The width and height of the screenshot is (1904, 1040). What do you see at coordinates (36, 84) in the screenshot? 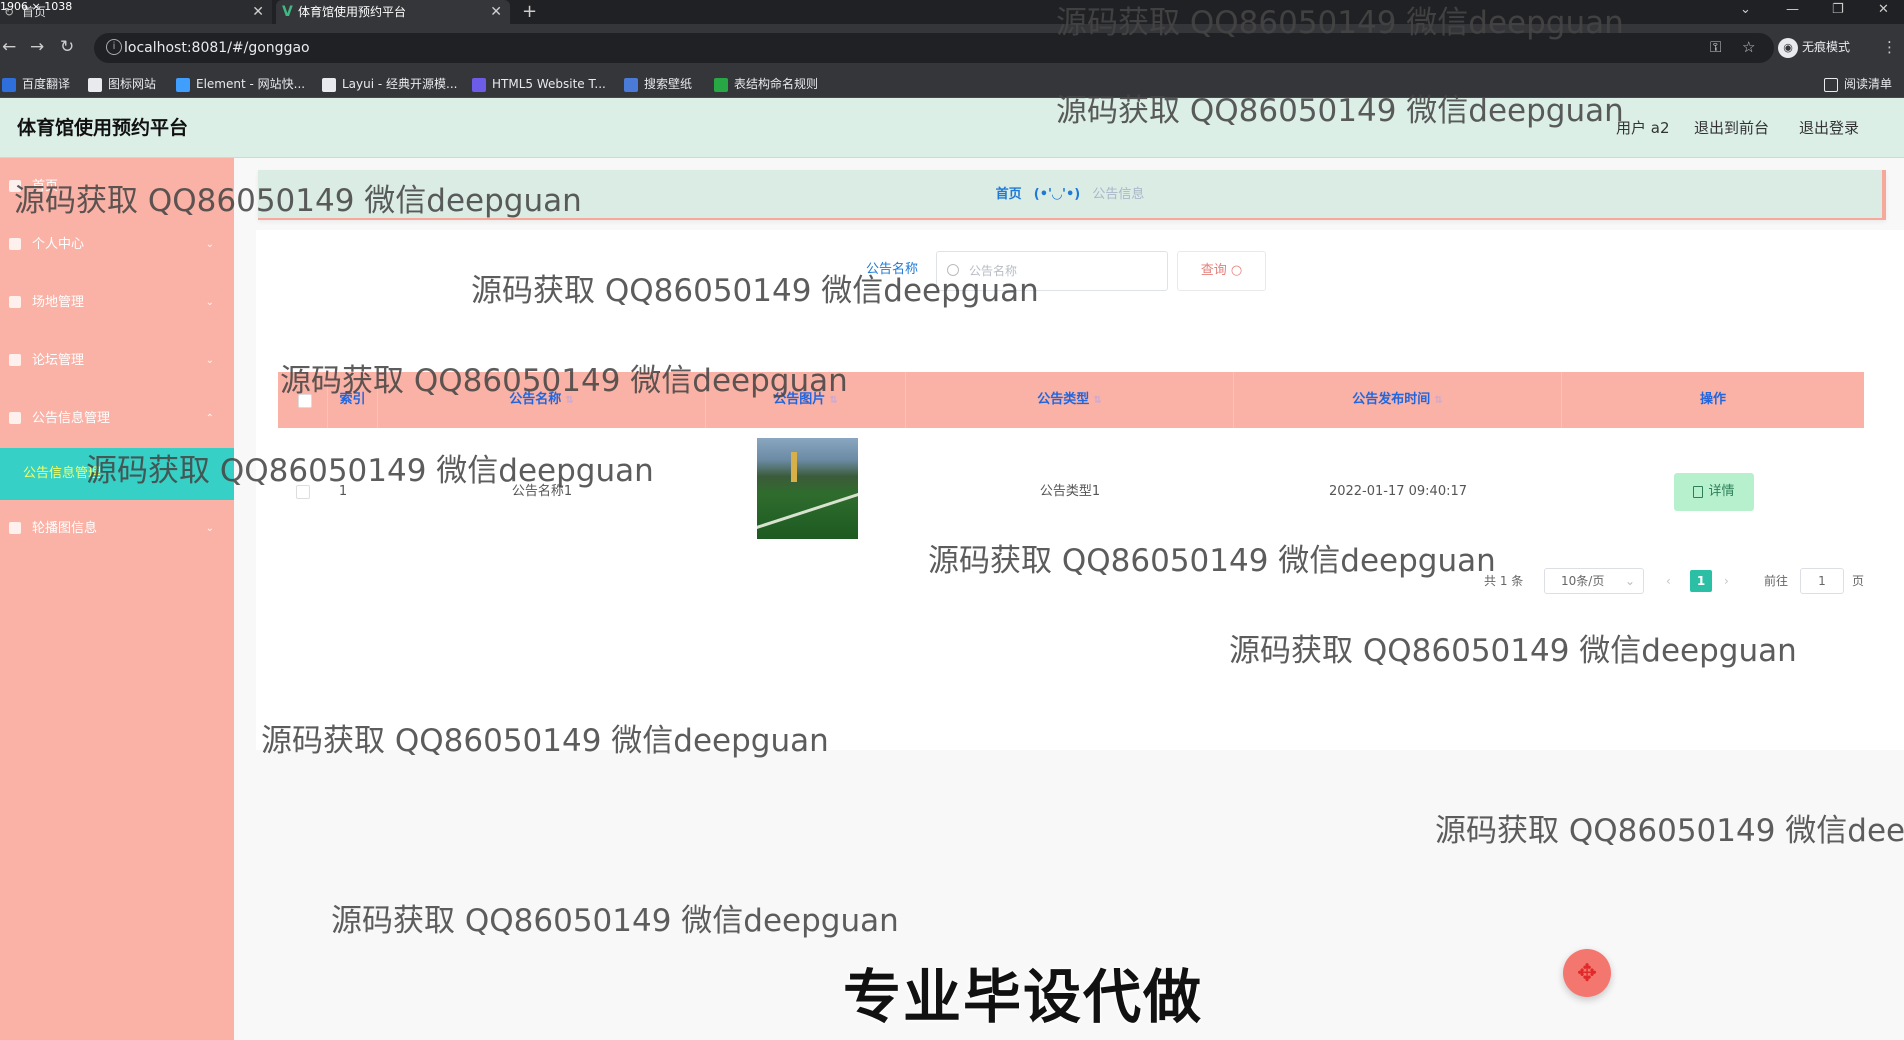
I see `bookmark-baidu-translate: 百度翻译` at bounding box center [36, 84].